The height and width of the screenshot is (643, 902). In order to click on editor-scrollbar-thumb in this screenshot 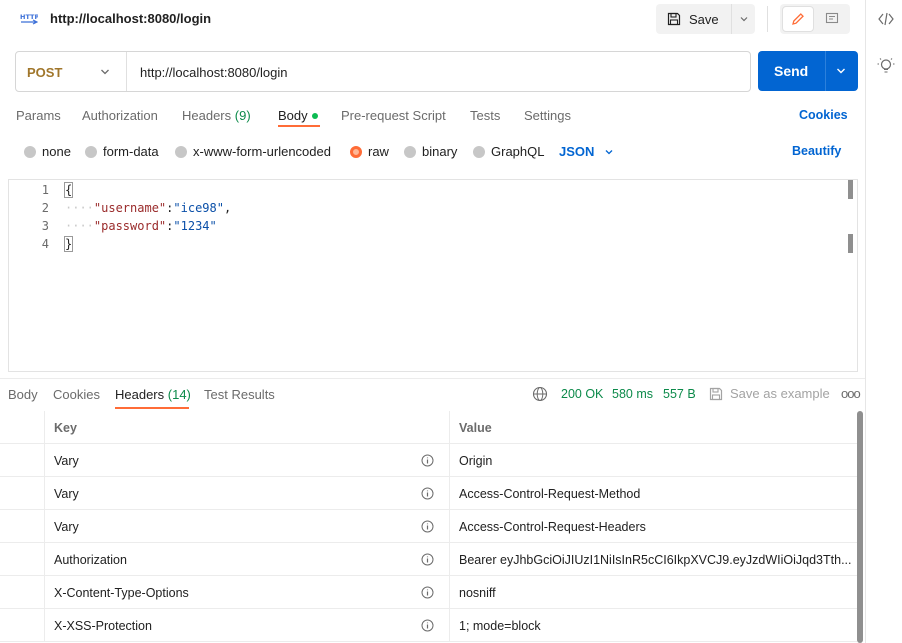, I will do `click(850, 243)`.